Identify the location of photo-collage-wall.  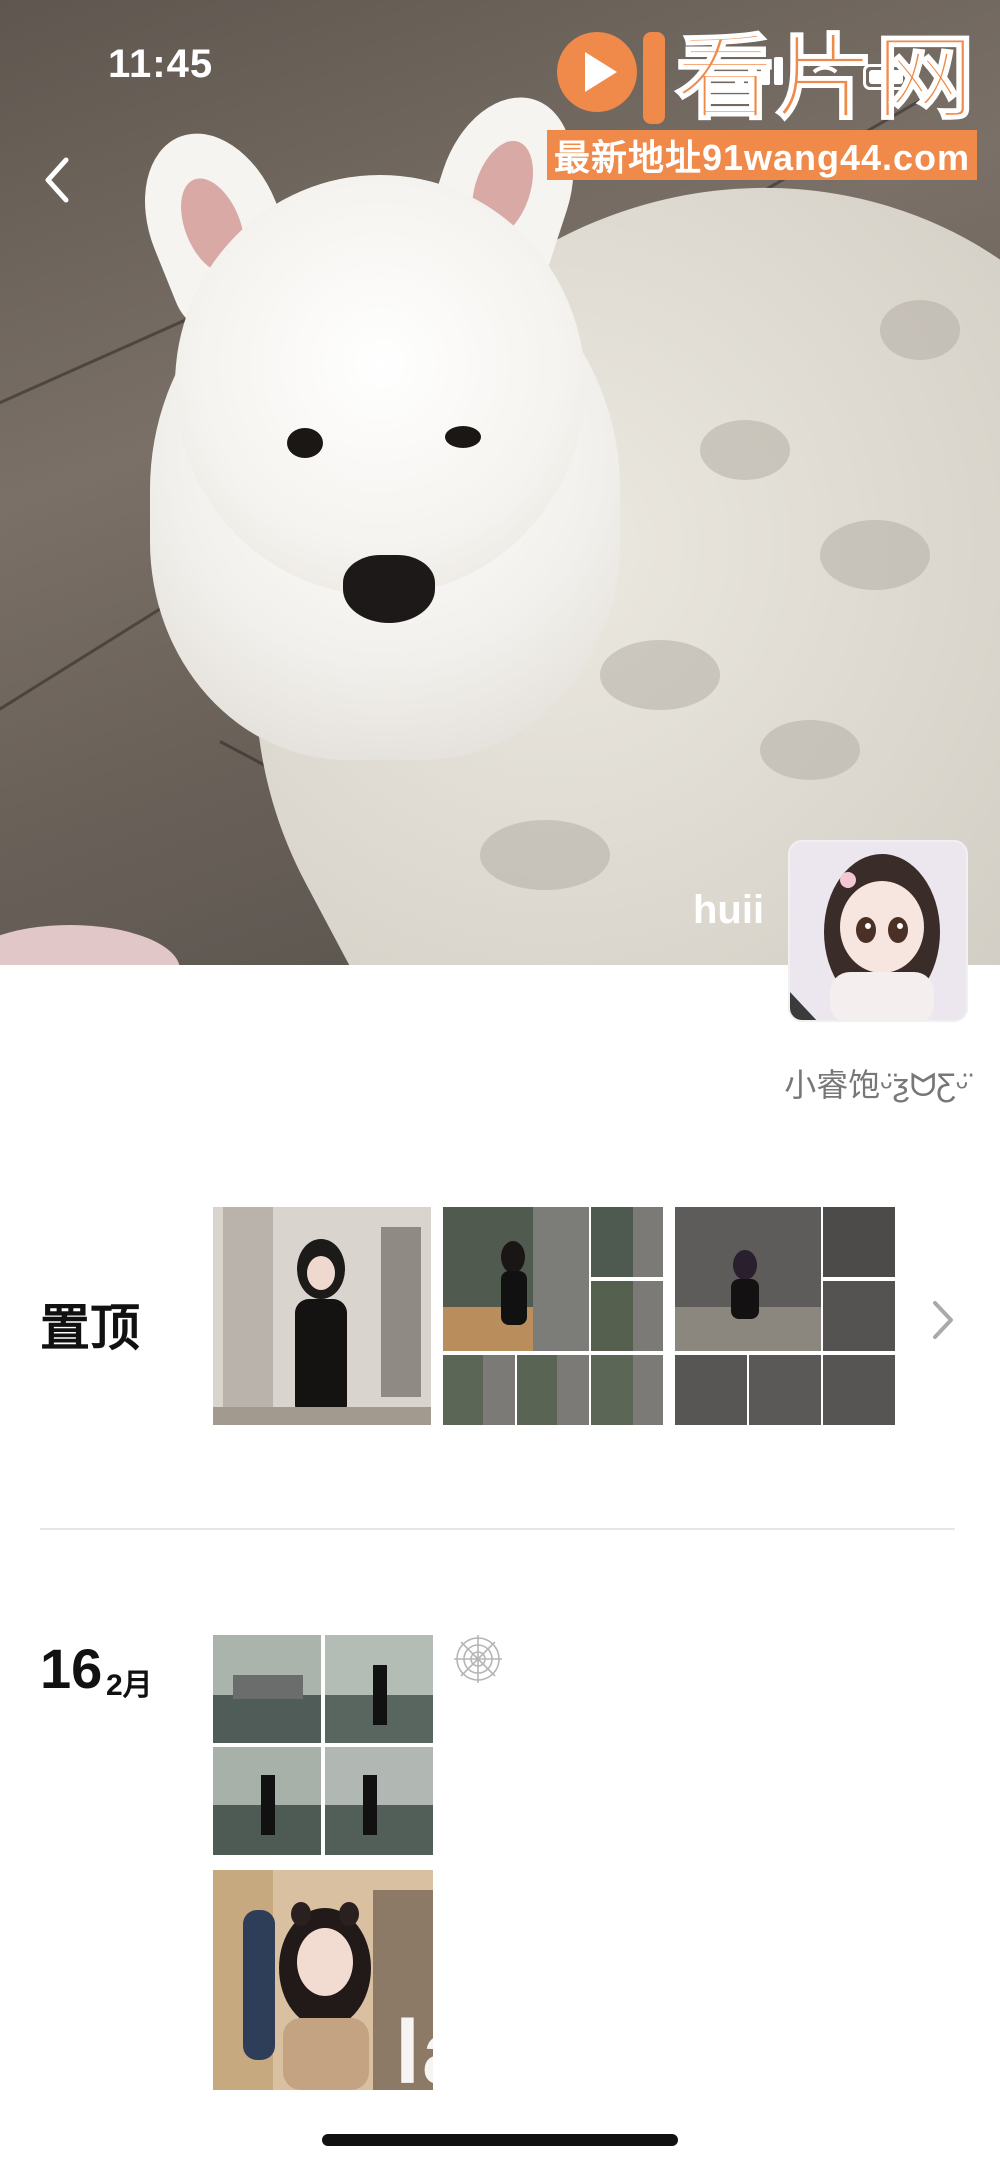
(785, 1316).